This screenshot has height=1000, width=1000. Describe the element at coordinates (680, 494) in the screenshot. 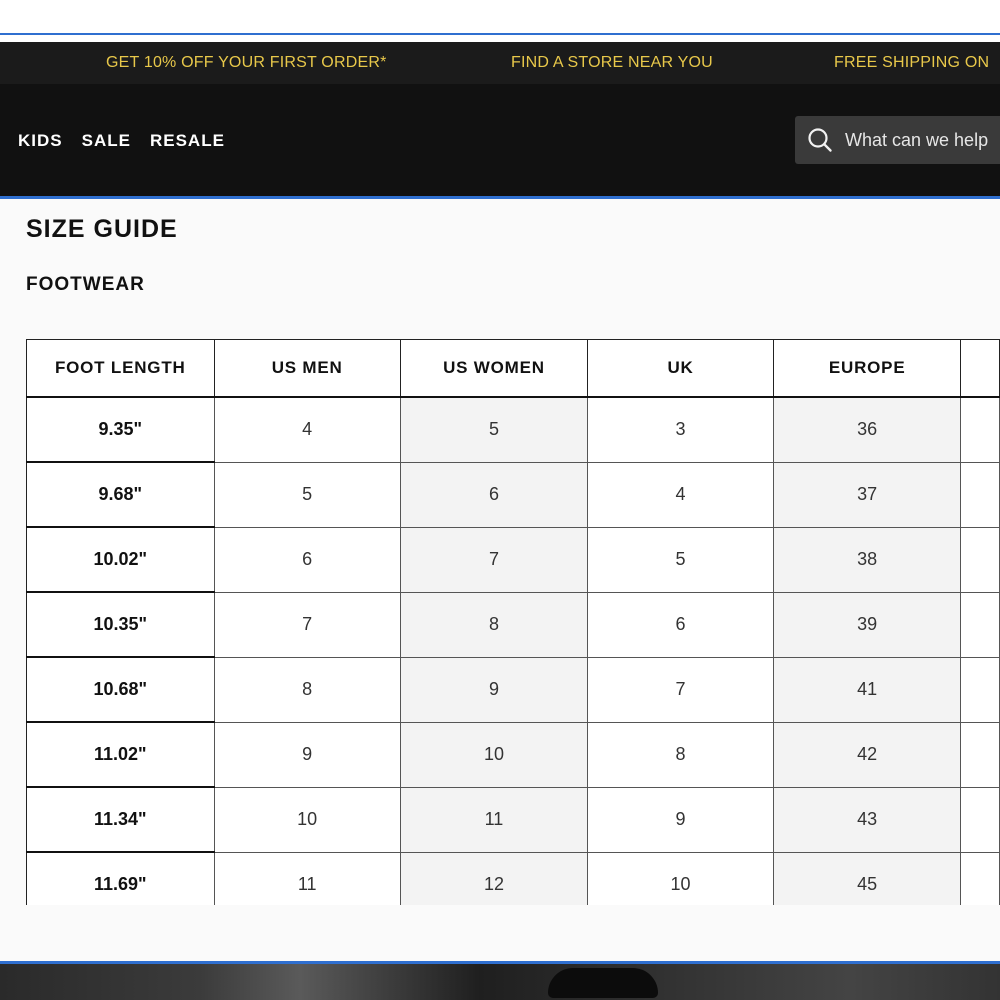

I see `cell-uk: 4` at that location.